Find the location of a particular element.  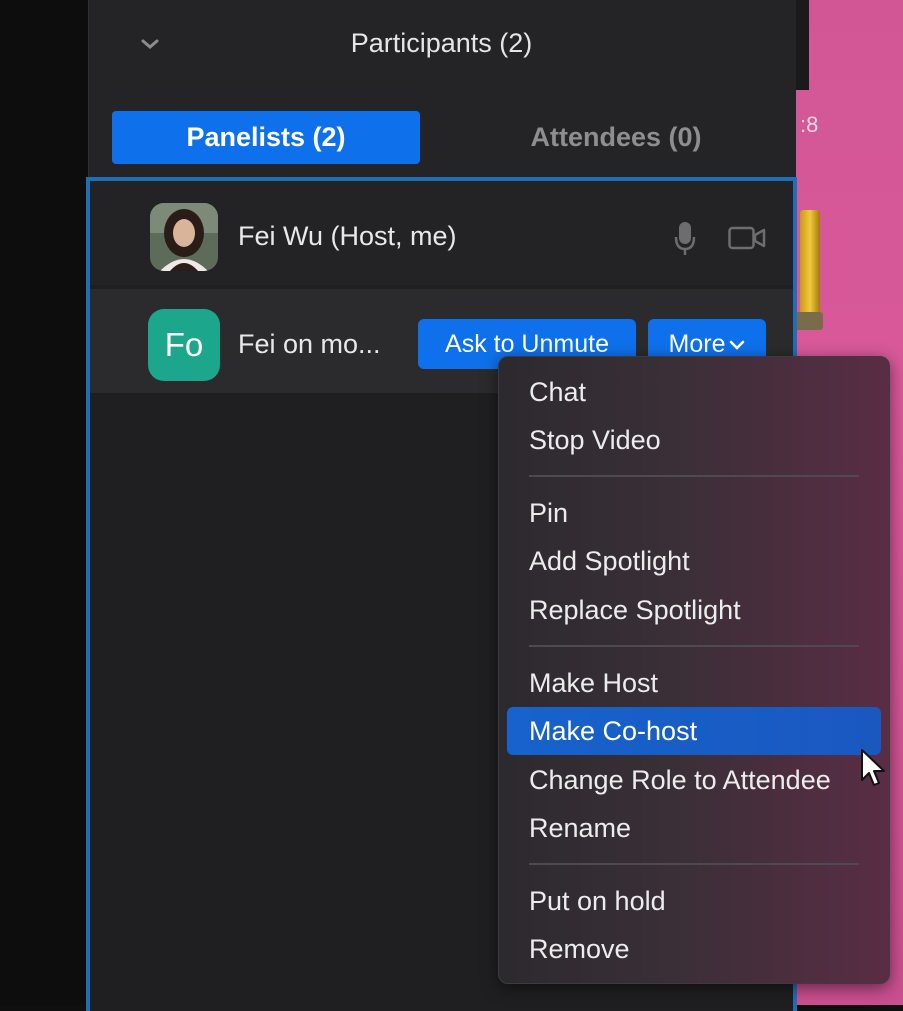

more-button-label: More is located at coordinates (697, 344).